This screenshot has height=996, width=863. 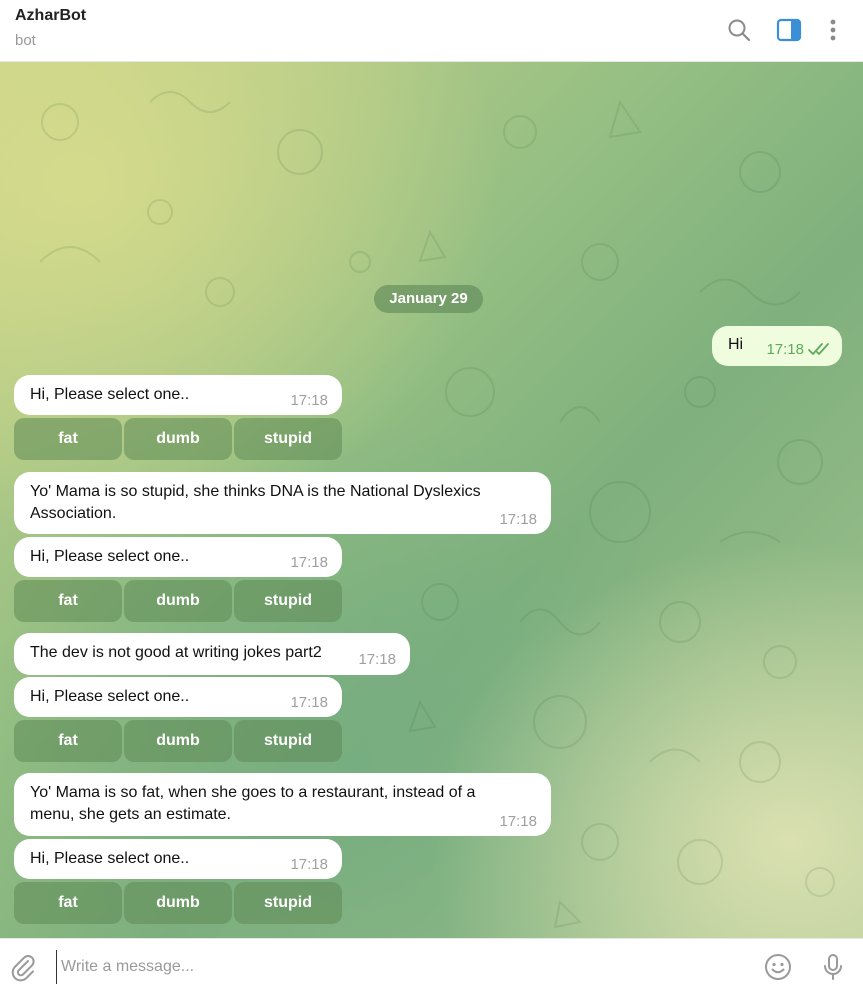 I want to click on date-separator: January 29, so click(x=428, y=299).